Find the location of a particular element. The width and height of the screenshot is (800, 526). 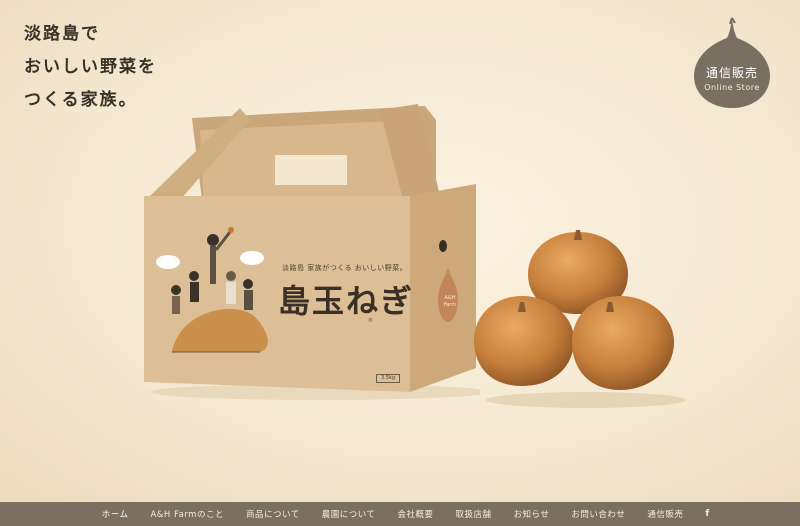

online-store-sublabel: Online Store is located at coordinates (732, 87).